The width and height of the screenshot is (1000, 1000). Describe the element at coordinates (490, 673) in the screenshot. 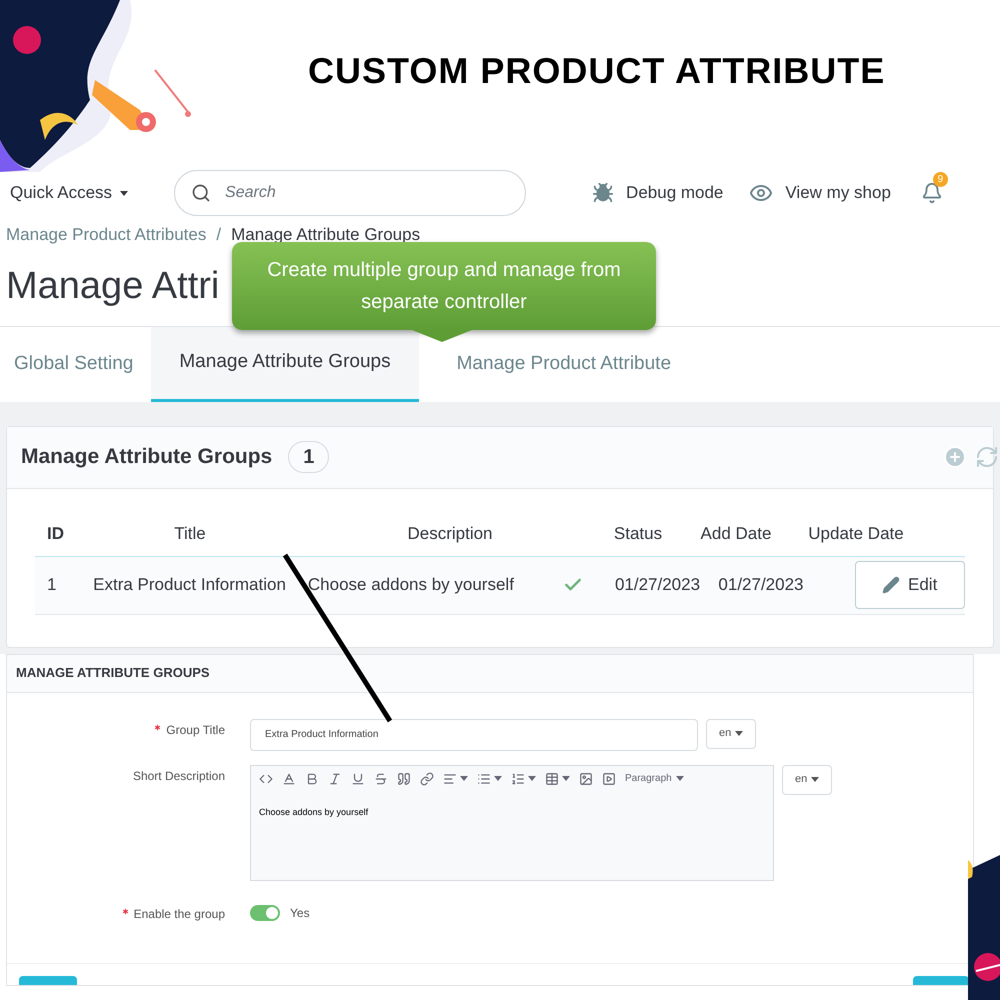

I see `form-title: MANAGE ATTRIBUTE GROUPS` at that location.